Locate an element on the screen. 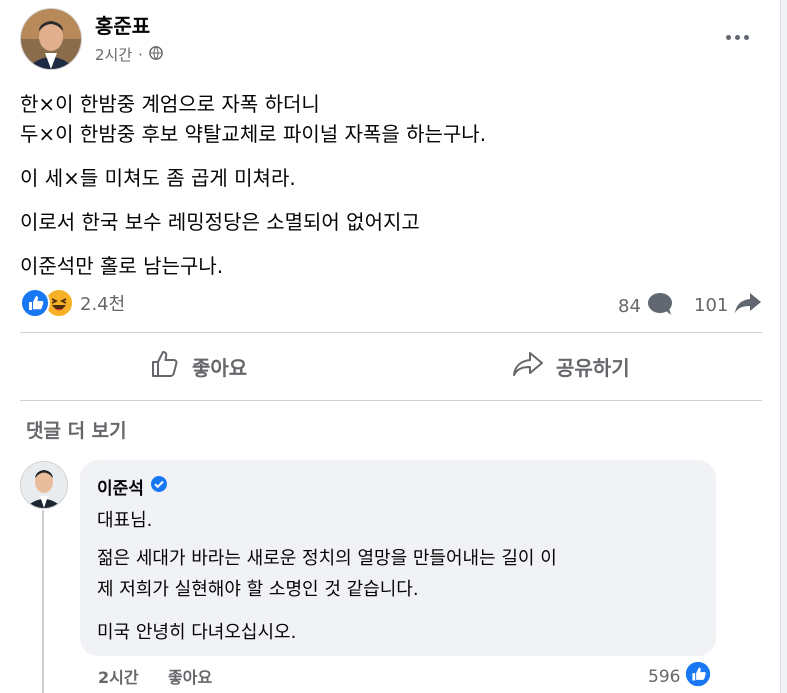 This screenshot has width=787, height=693. post-meta: 2시간 · is located at coordinates (129, 54).